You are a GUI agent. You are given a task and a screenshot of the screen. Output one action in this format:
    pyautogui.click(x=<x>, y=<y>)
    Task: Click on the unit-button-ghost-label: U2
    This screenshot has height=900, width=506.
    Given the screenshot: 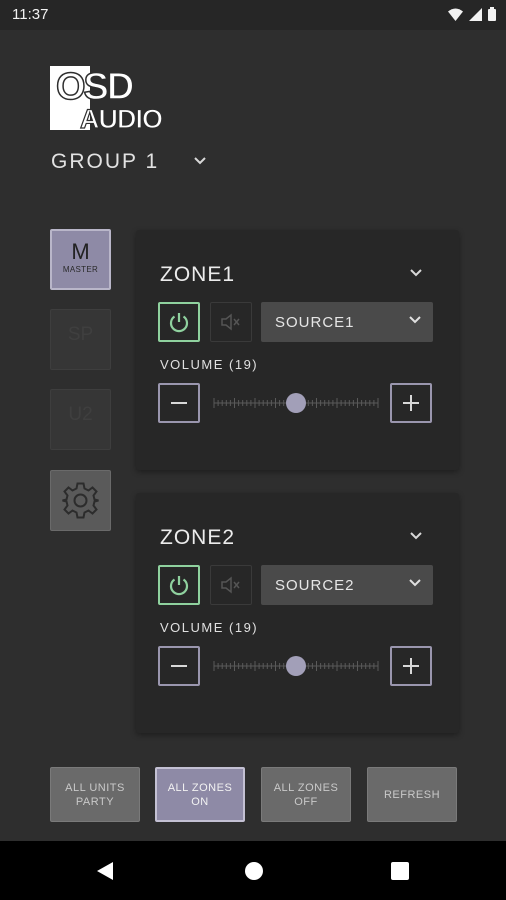 What is the action you would take?
    pyautogui.click(x=80, y=414)
    